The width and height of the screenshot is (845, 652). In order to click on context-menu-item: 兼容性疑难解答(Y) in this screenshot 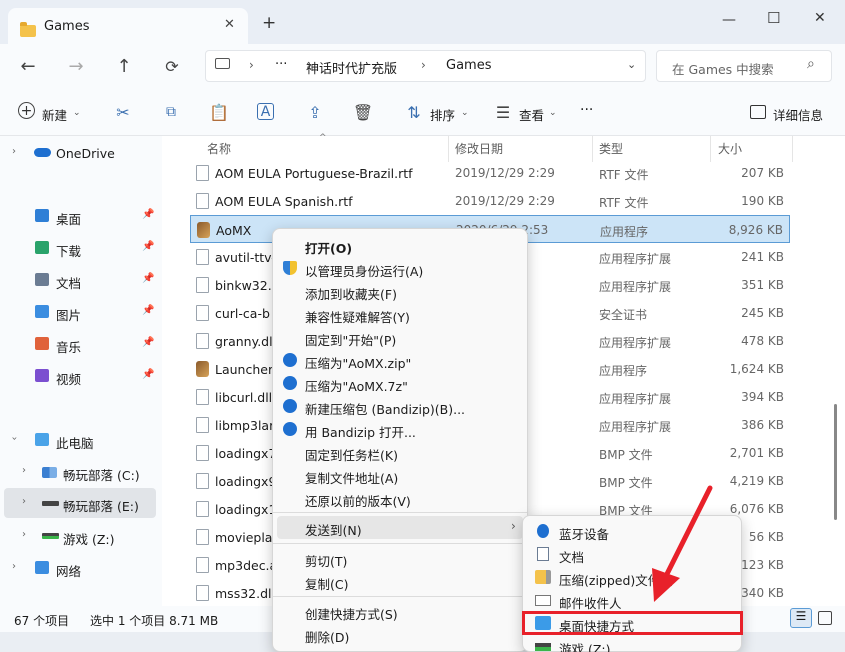, I will do `click(400, 314)`.